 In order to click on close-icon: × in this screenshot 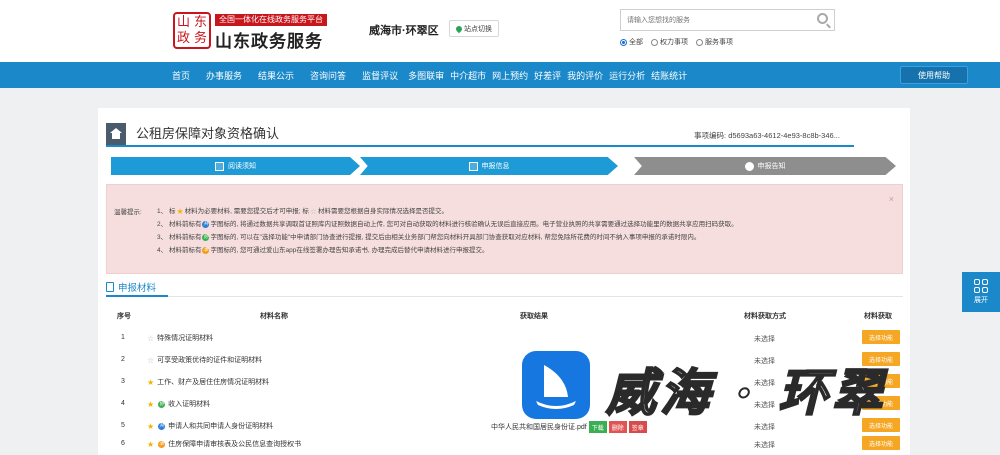, I will do `click(891, 199)`.